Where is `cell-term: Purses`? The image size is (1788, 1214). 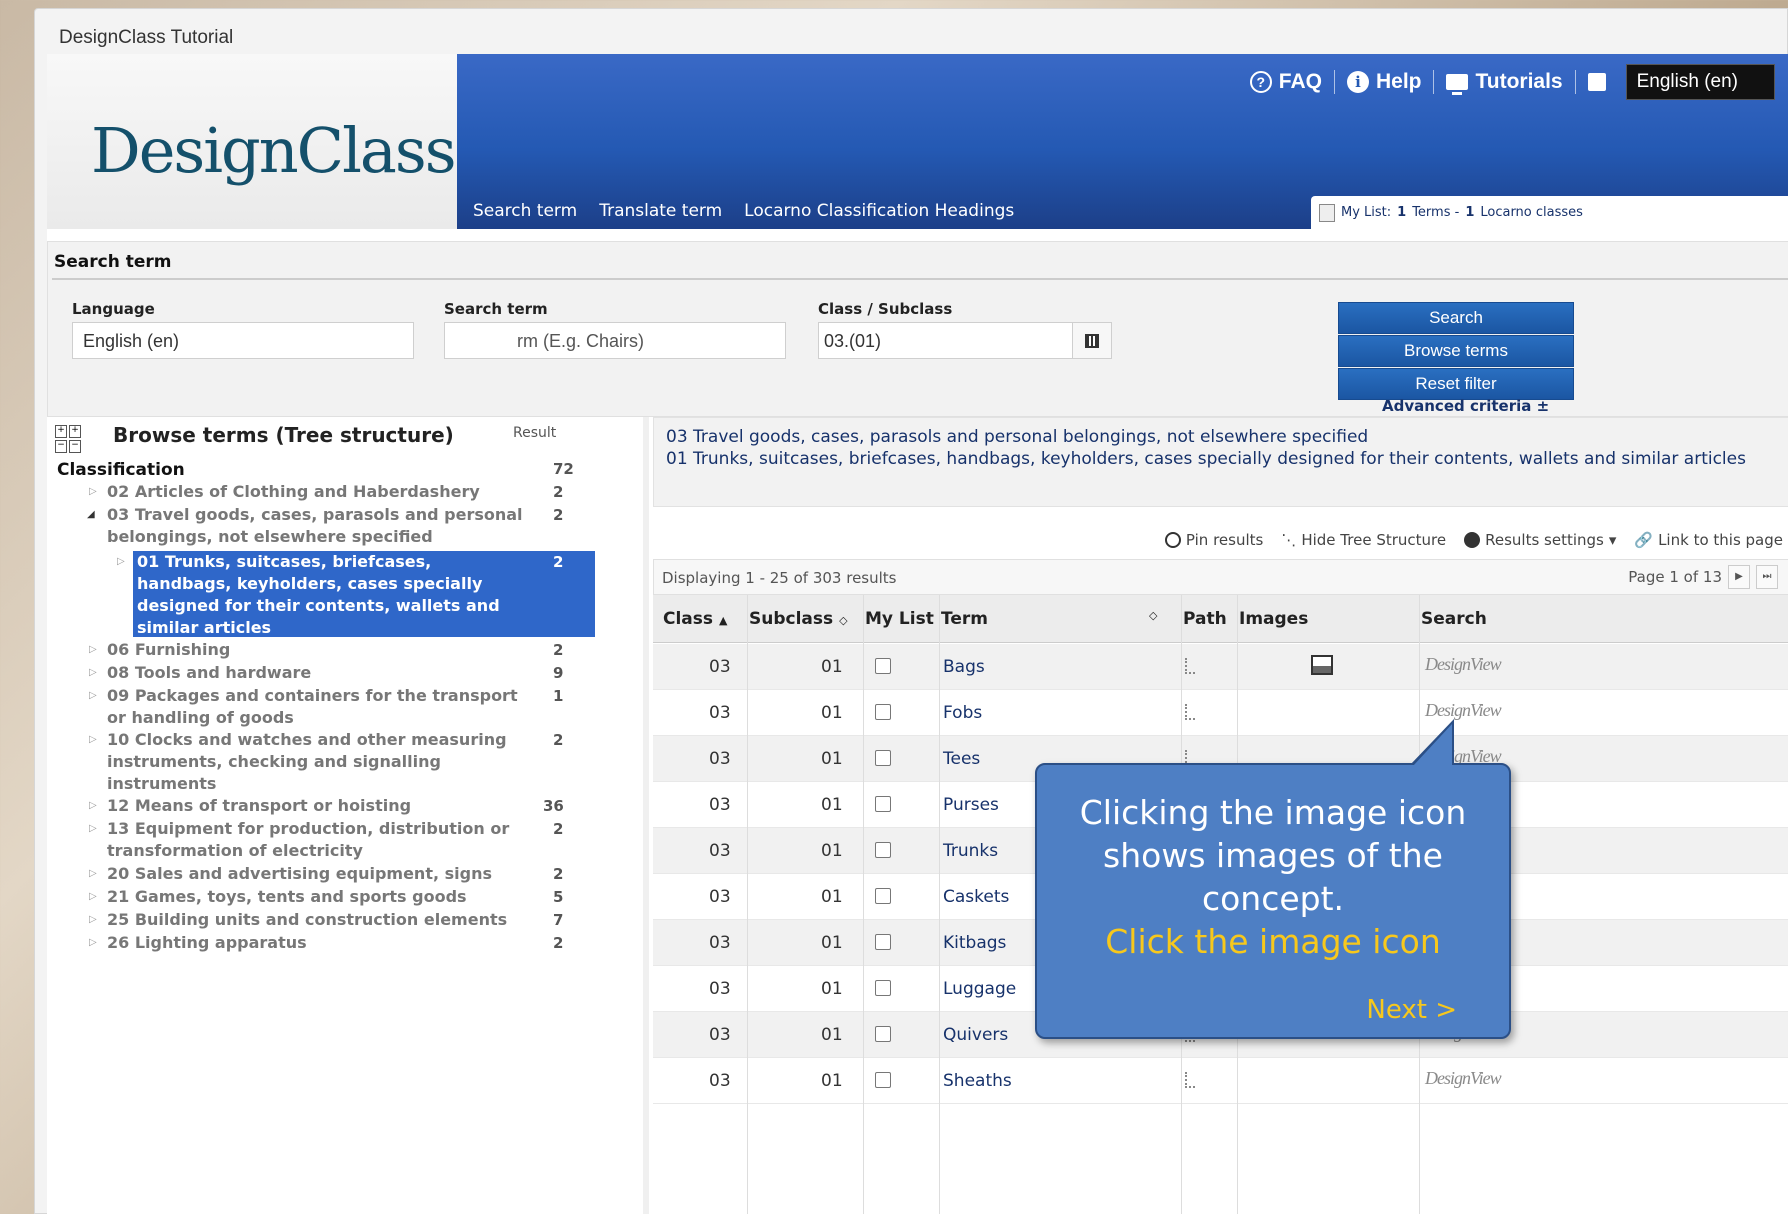
cell-term: Purses is located at coordinates (971, 805).